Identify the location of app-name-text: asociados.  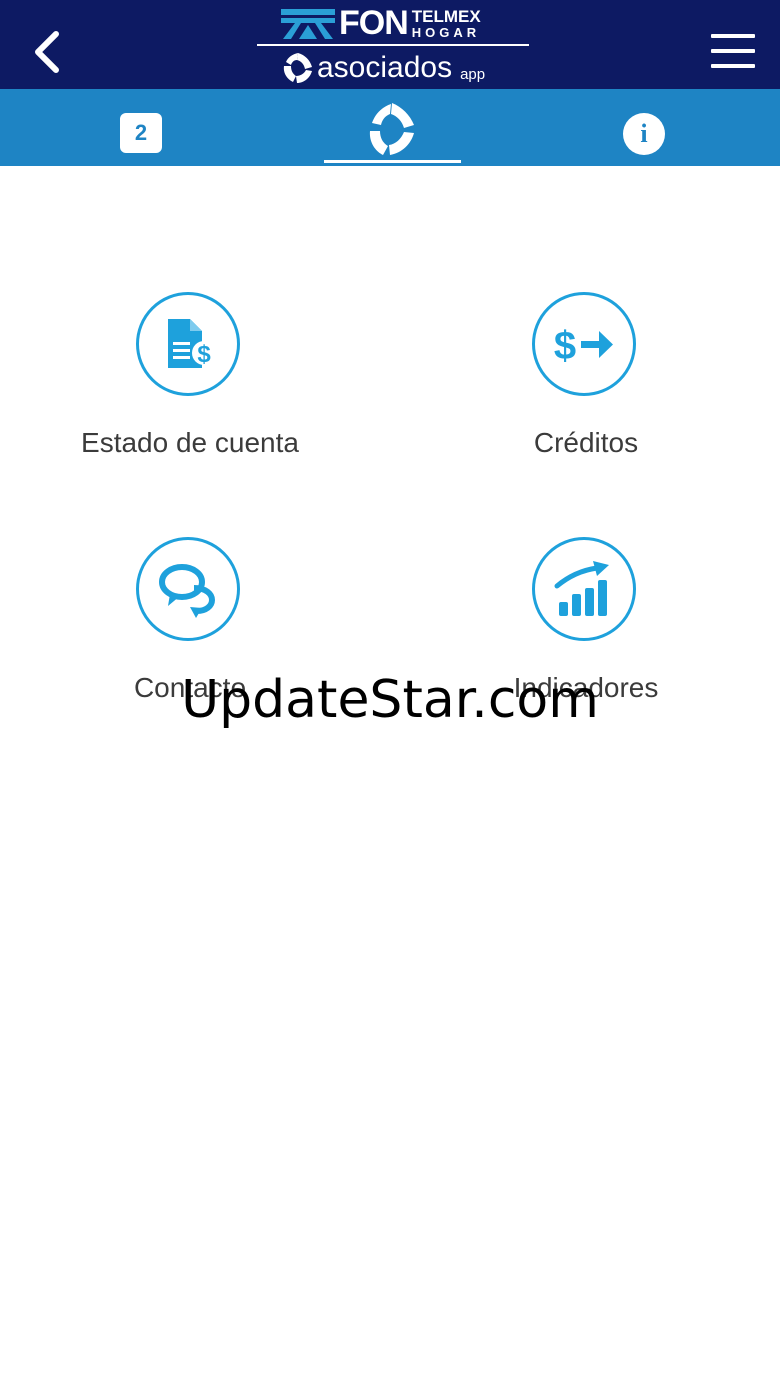
(385, 67).